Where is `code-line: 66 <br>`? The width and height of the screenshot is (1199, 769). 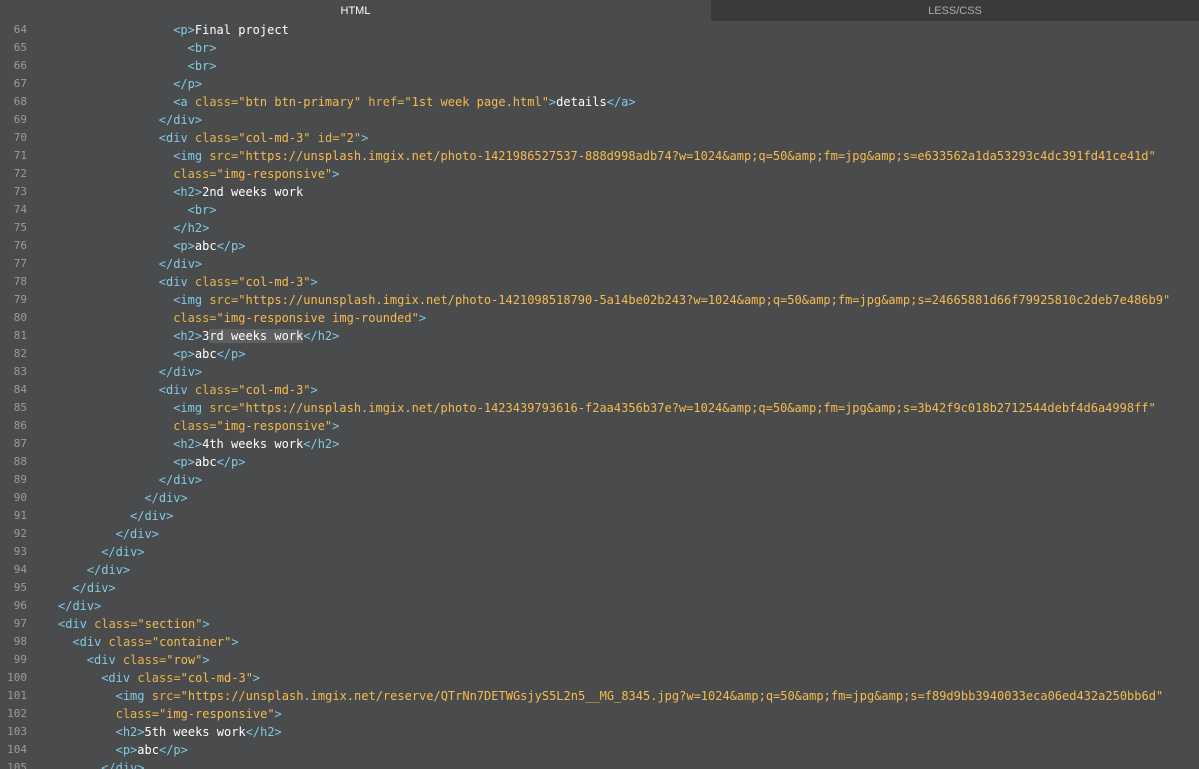
code-line: 66 <br> is located at coordinates (599, 66).